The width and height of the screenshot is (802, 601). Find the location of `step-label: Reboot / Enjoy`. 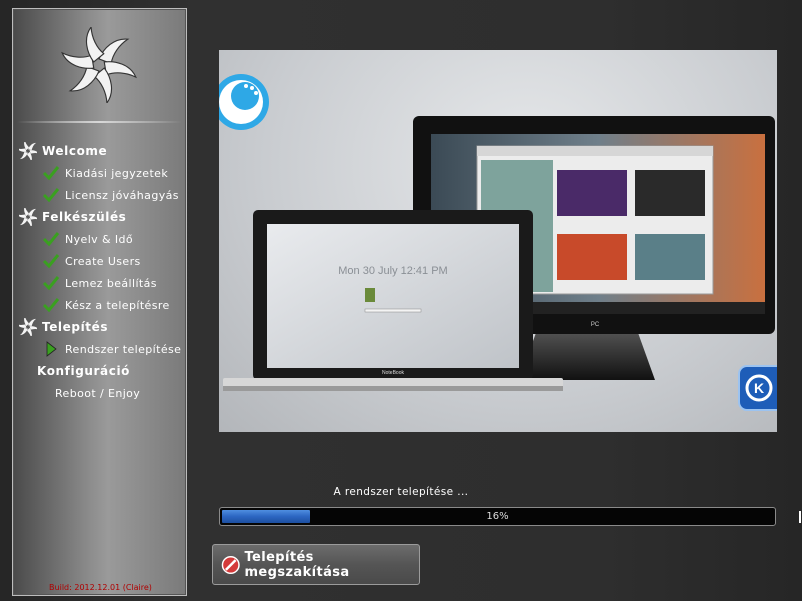

step-label: Reboot / Enjoy is located at coordinates (98, 393).